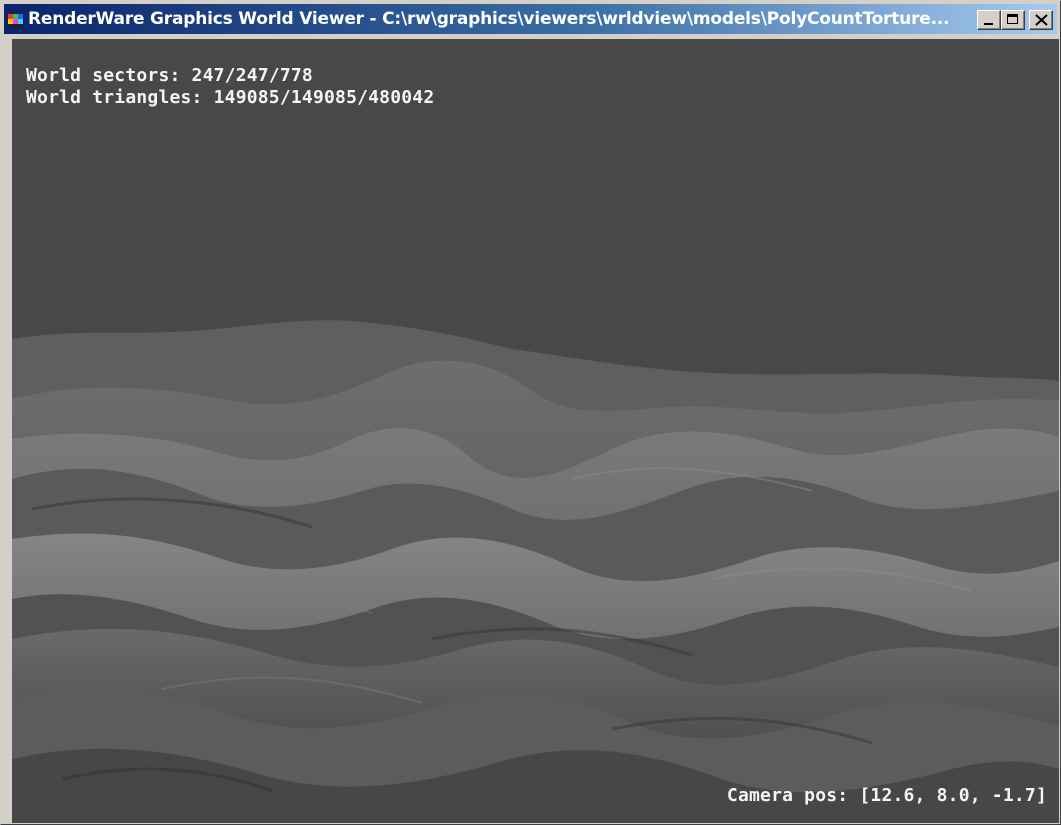 The image size is (1061, 825). I want to click on maximize-button, so click(1013, 20).